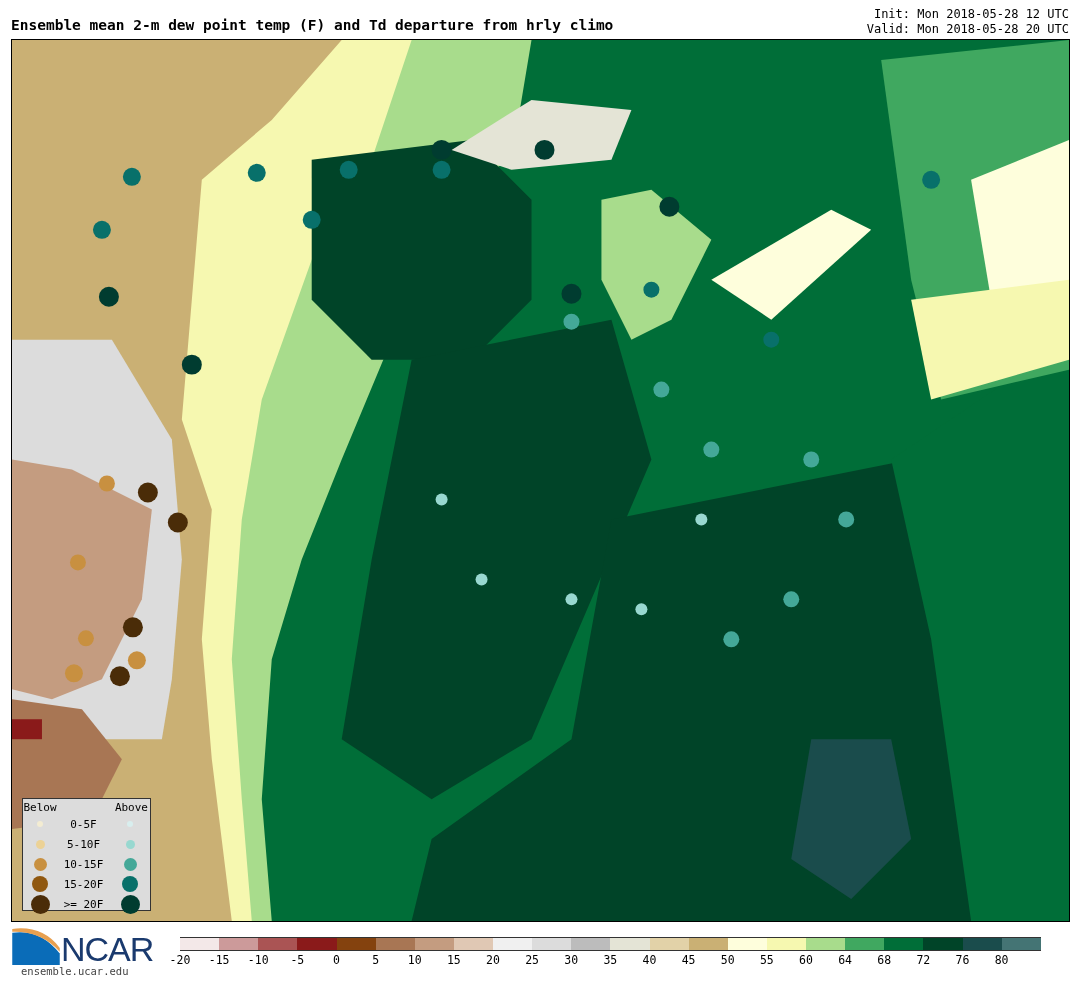 The image size is (1080, 985). Describe the element at coordinates (83, 884) in the screenshot. I see `legend-label: 15-20F` at that location.